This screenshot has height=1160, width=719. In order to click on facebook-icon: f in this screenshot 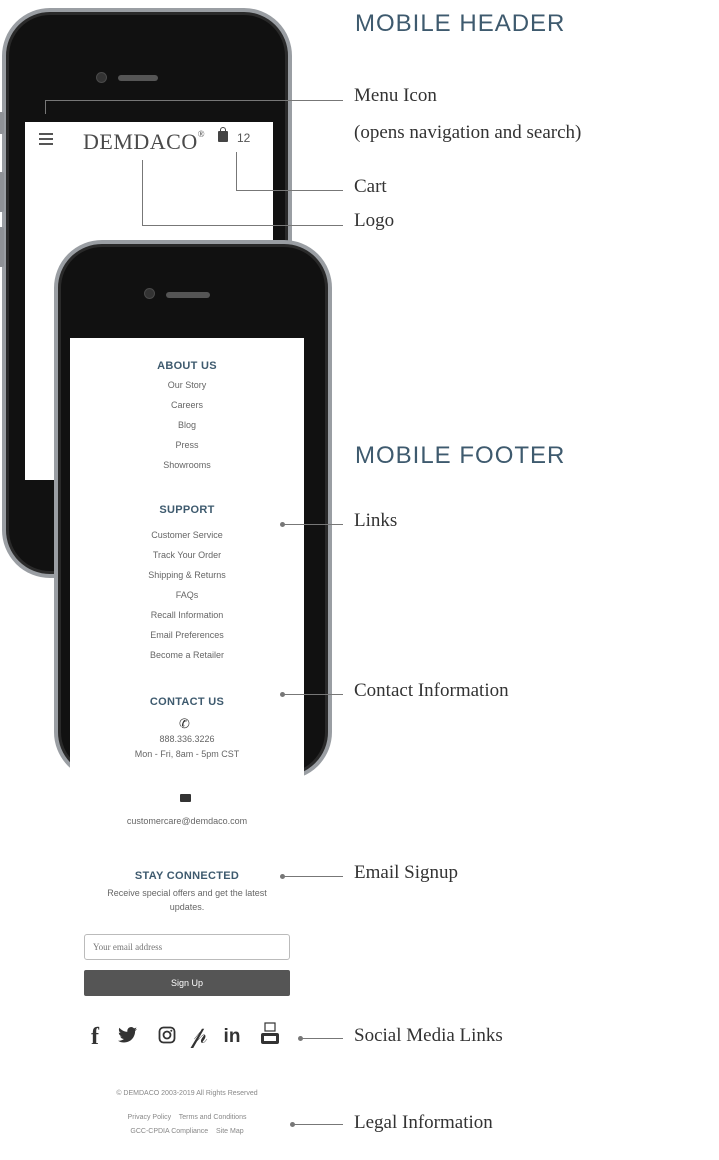, I will do `click(95, 1037)`.